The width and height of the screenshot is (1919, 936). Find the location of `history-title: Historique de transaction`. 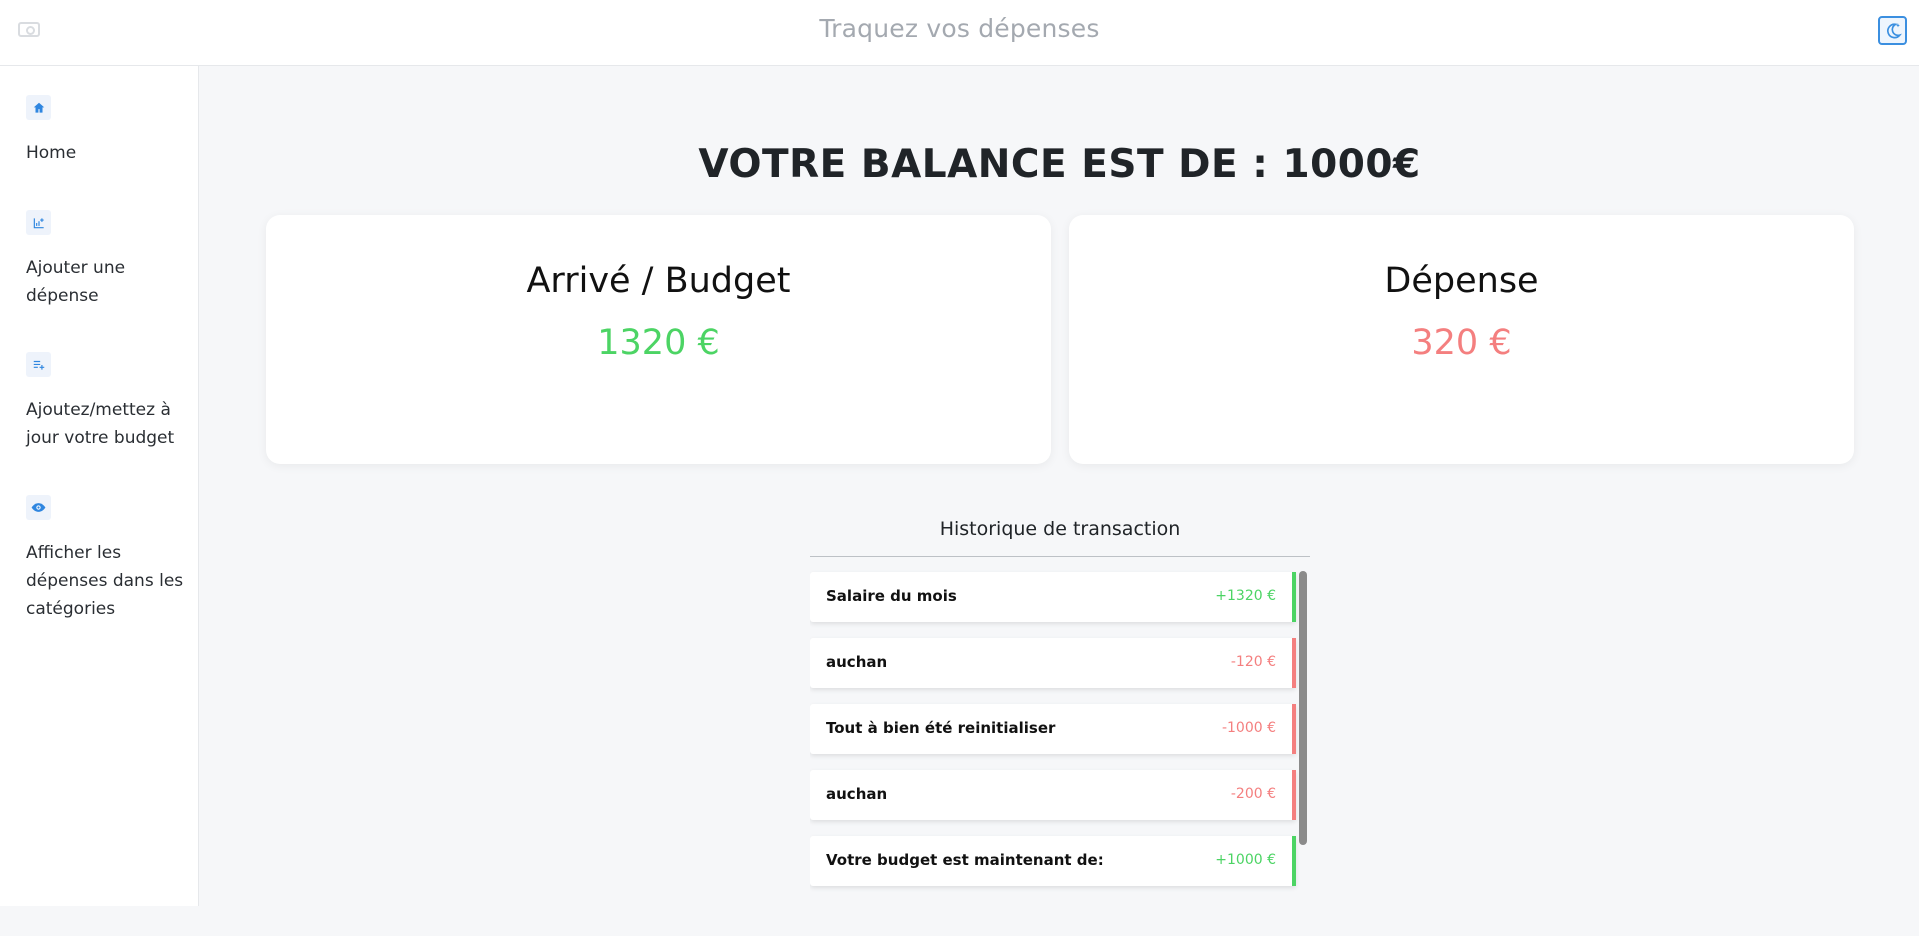

history-title: Historique de transaction is located at coordinates (1060, 529).